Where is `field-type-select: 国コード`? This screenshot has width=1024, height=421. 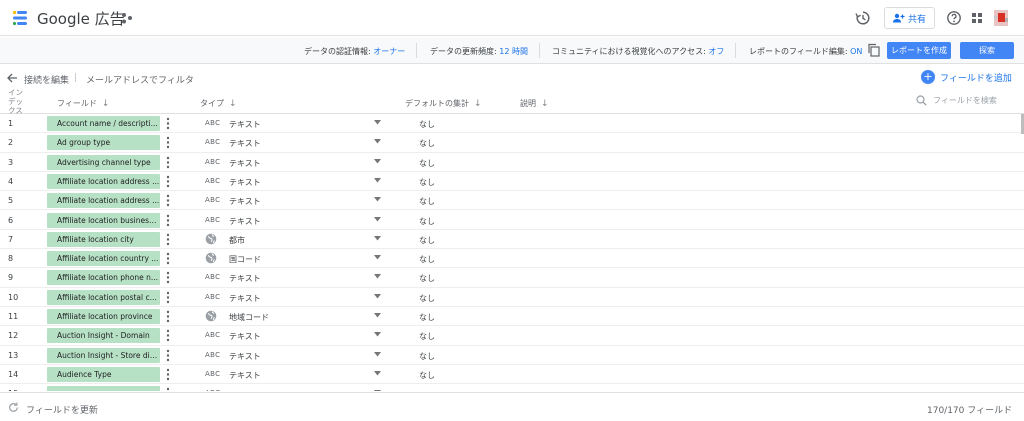 field-type-select: 国コード is located at coordinates (245, 259).